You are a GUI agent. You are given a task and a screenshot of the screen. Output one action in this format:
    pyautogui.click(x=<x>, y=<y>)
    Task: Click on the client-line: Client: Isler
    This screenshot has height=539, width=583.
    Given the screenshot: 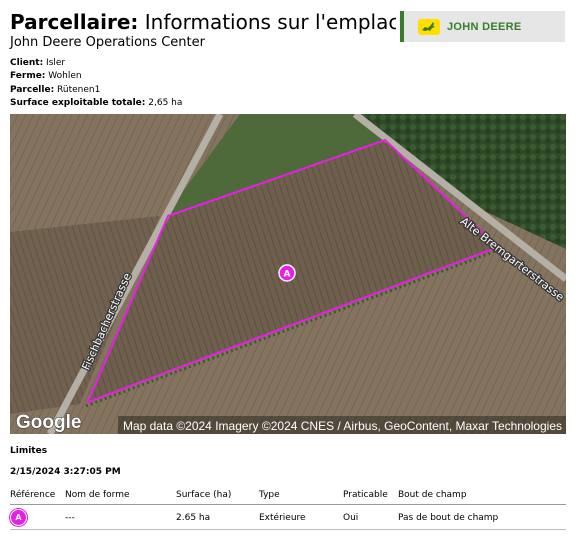 What is the action you would take?
    pyautogui.click(x=38, y=63)
    